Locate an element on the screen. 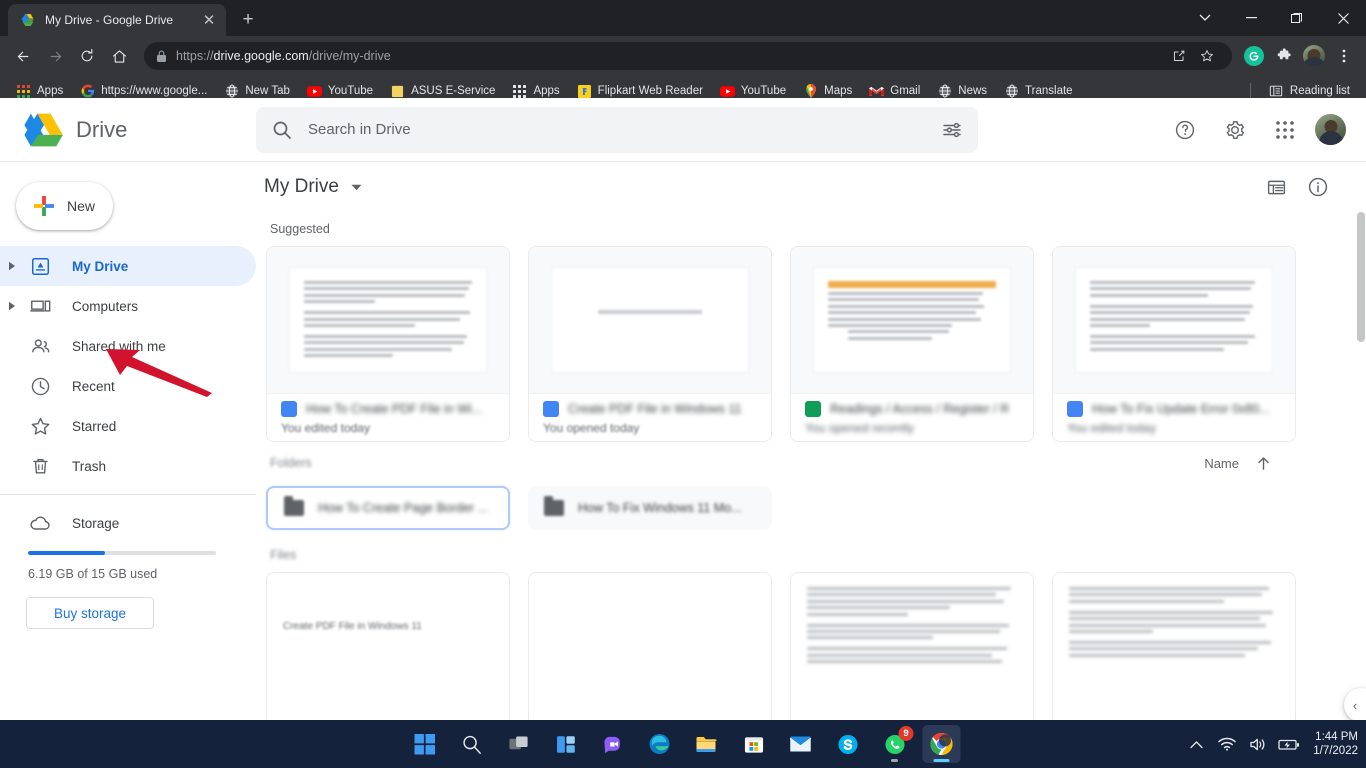 Image resolution: width=1366 pixels, height=768 pixels. card-subtitle: You edited today is located at coordinates (325, 427).